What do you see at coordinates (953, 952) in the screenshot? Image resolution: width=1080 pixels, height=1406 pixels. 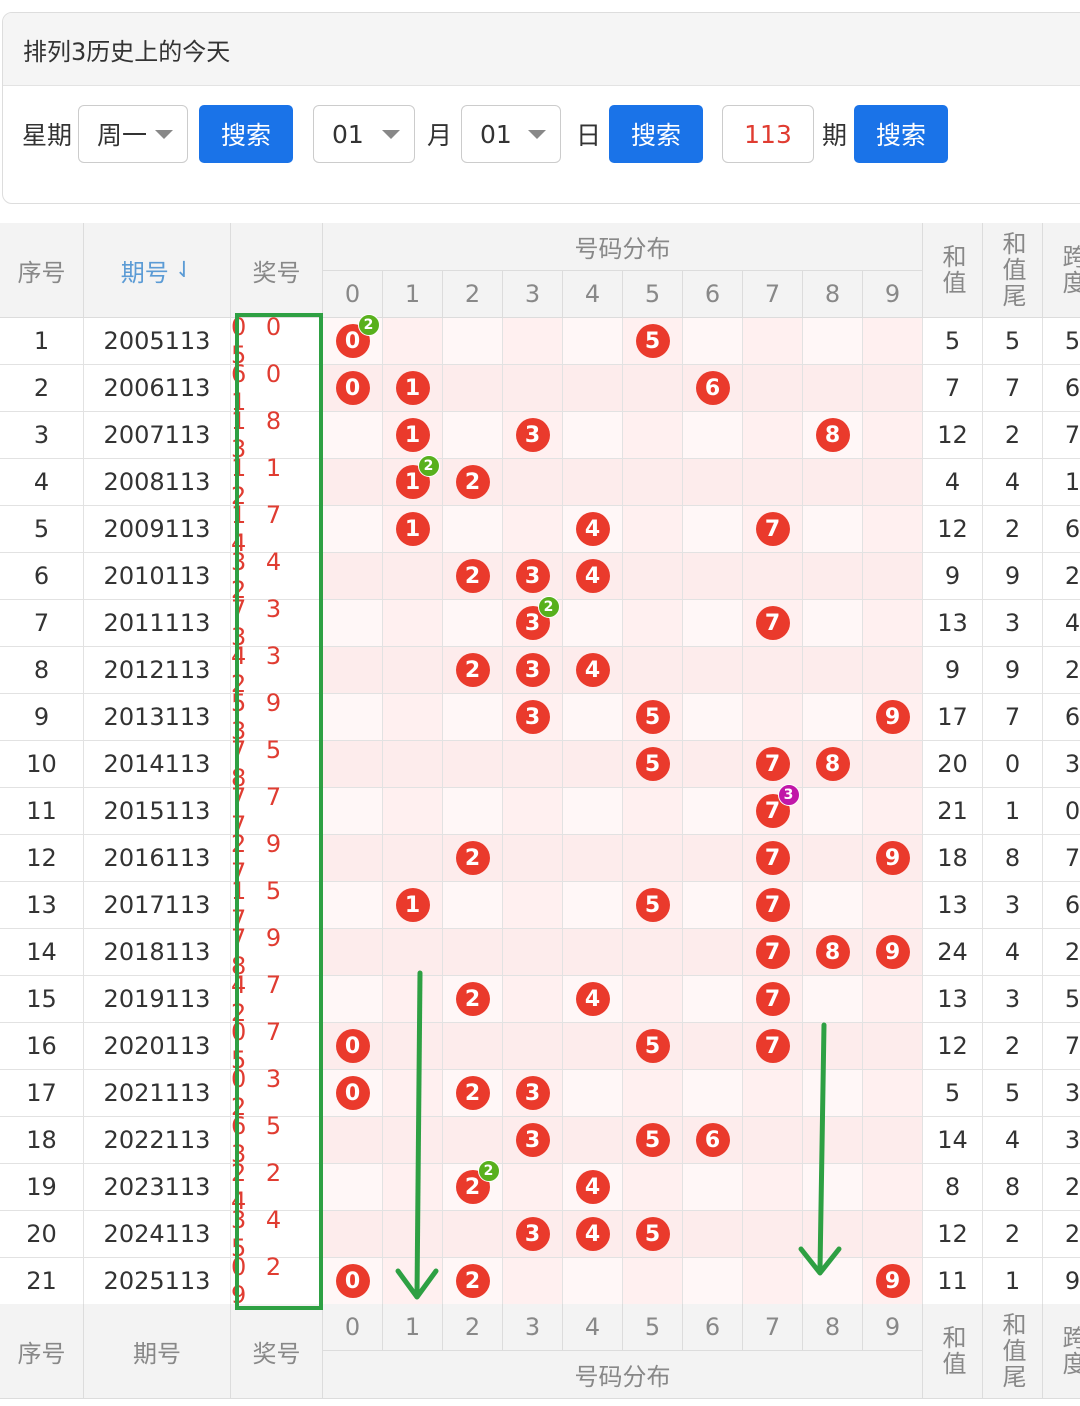 I see `row-sum: 24` at bounding box center [953, 952].